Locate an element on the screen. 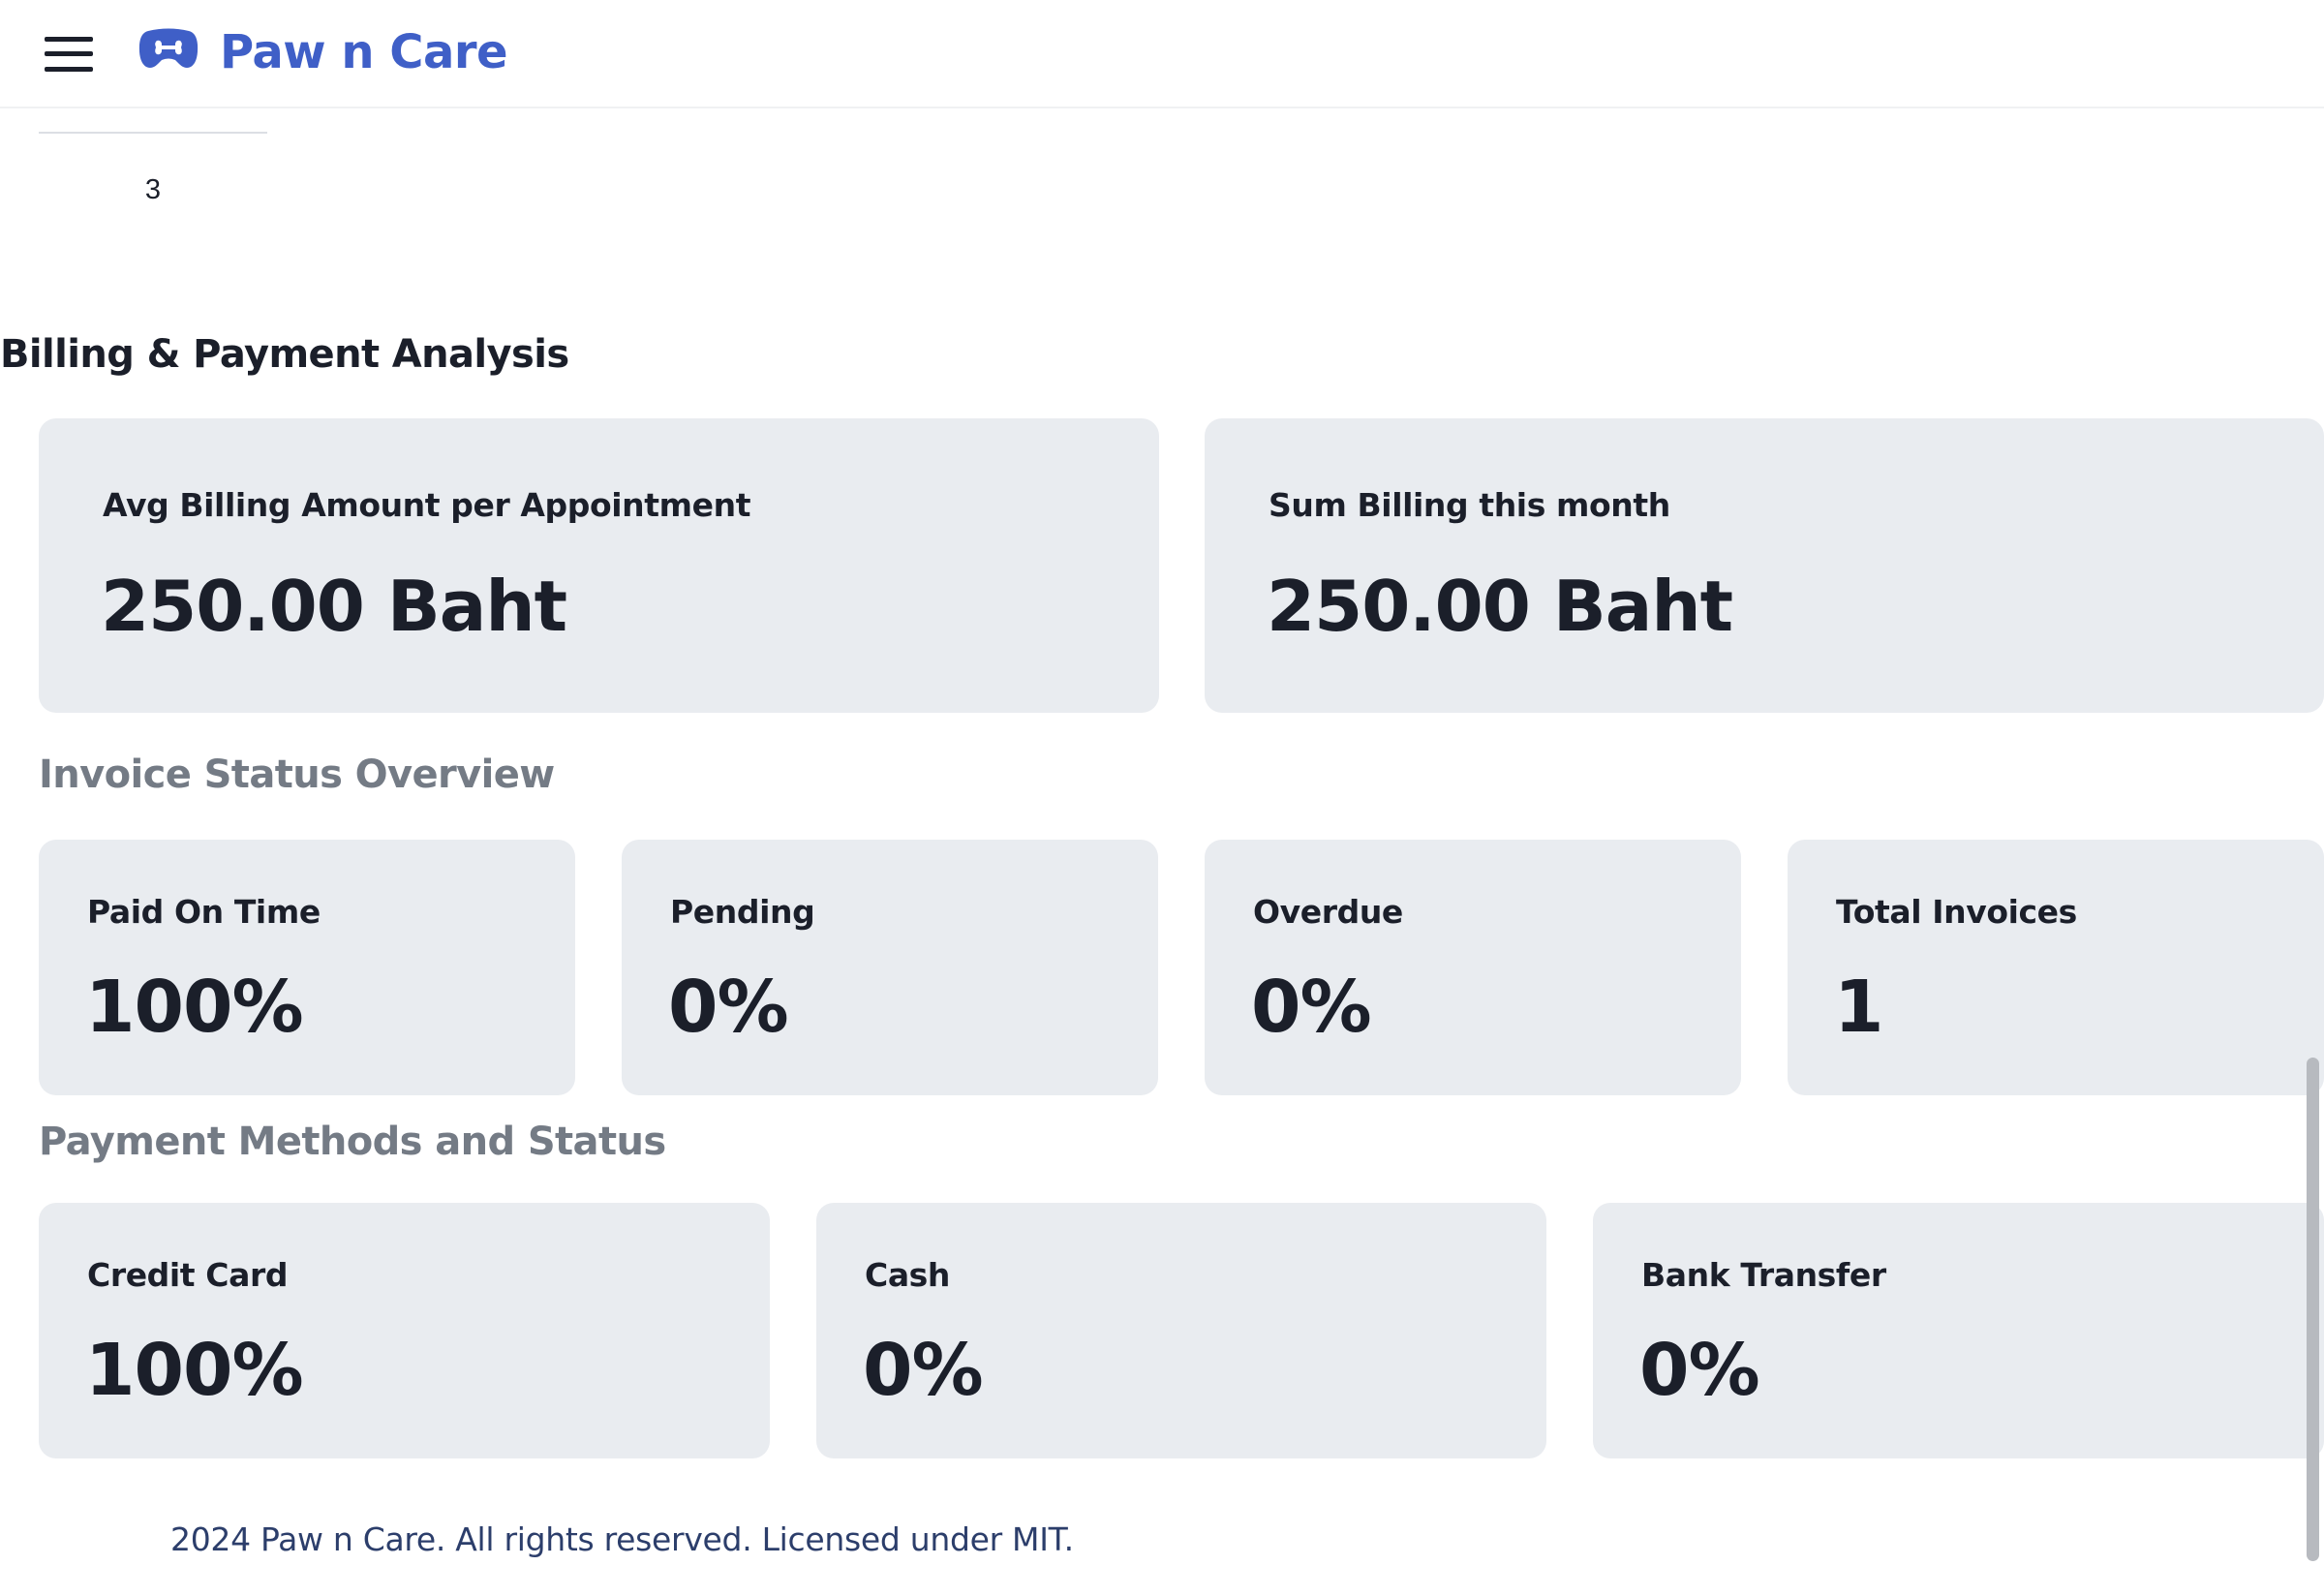  pet-logo-icon is located at coordinates (169, 48).